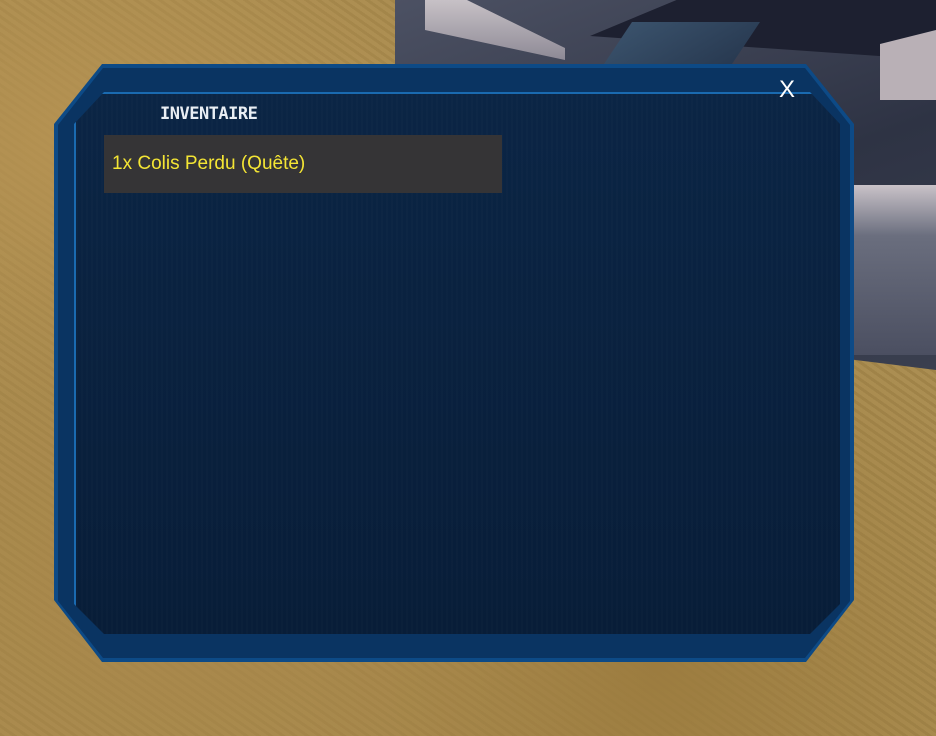  I want to click on close-button: X, so click(787, 90).